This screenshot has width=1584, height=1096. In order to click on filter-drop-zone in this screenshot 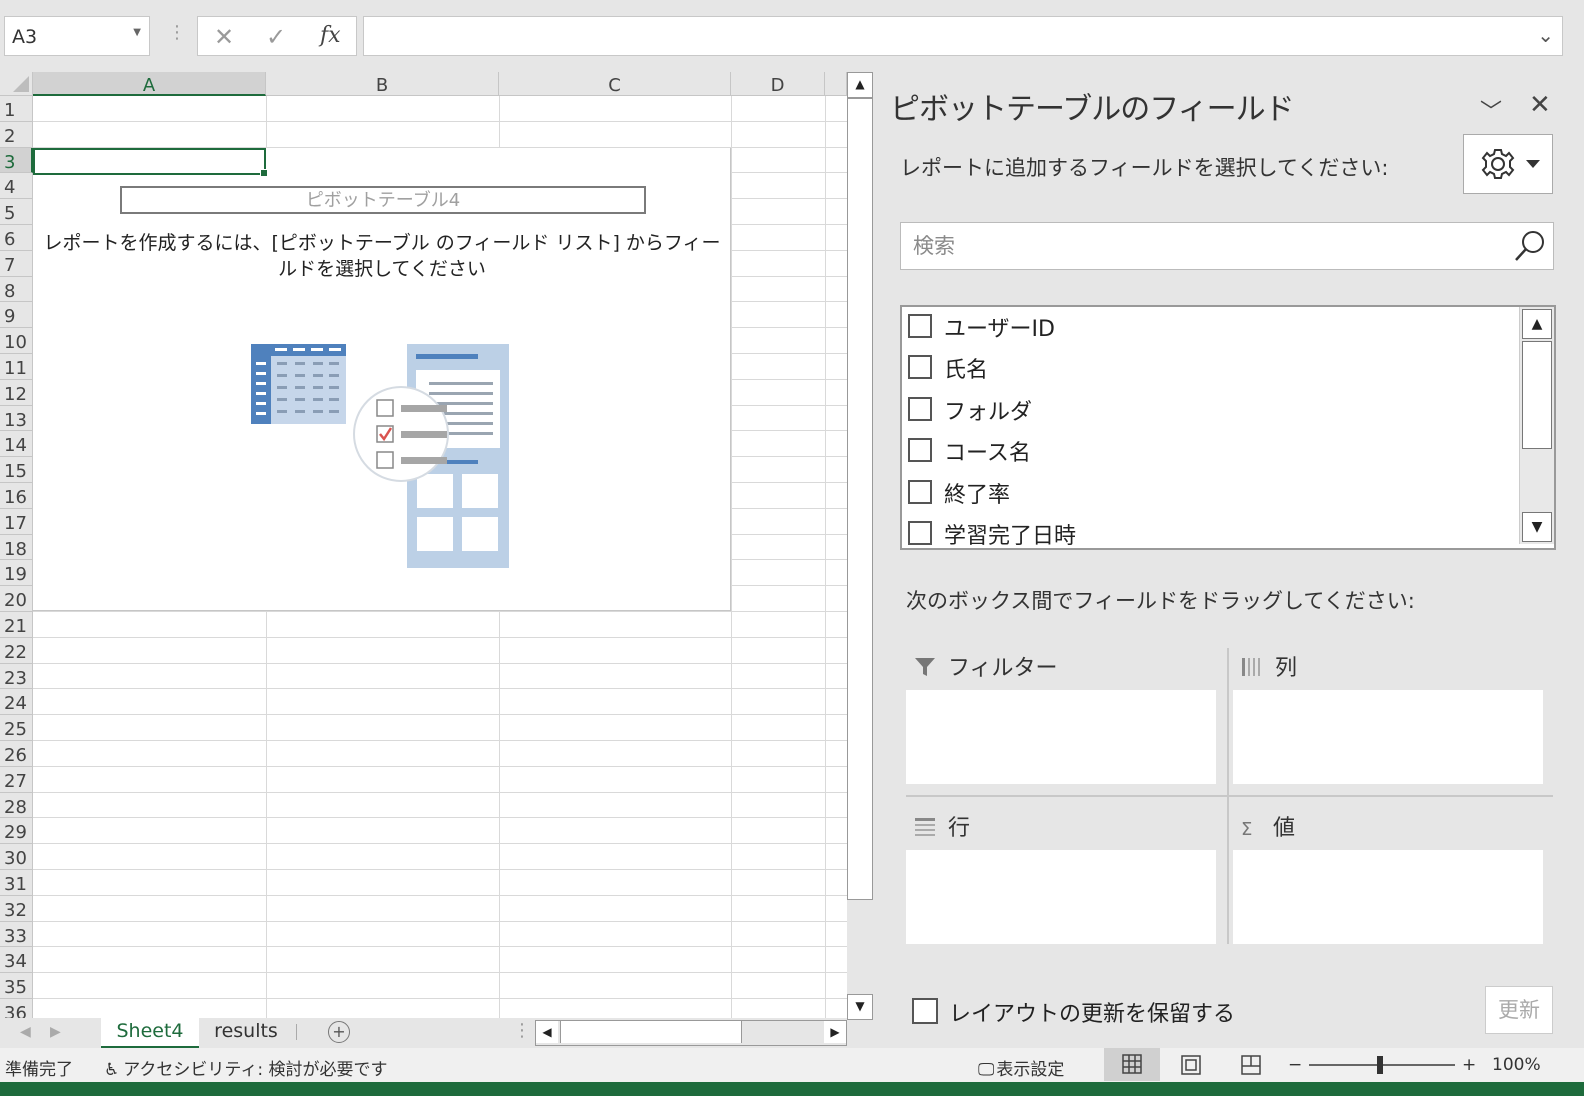, I will do `click(1061, 737)`.